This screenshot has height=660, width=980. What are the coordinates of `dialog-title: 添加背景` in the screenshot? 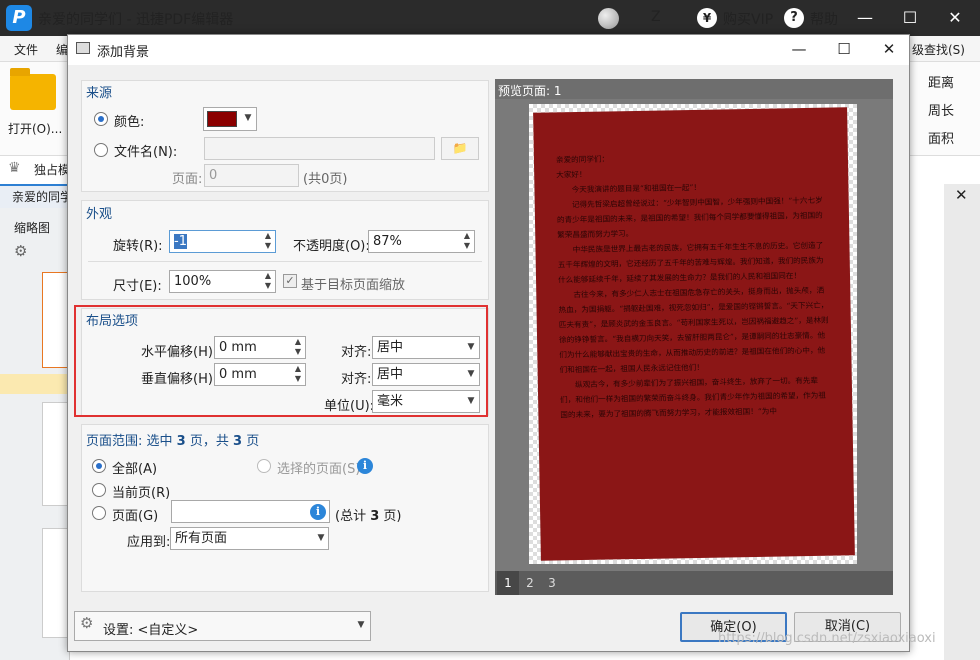 It's located at (123, 52).